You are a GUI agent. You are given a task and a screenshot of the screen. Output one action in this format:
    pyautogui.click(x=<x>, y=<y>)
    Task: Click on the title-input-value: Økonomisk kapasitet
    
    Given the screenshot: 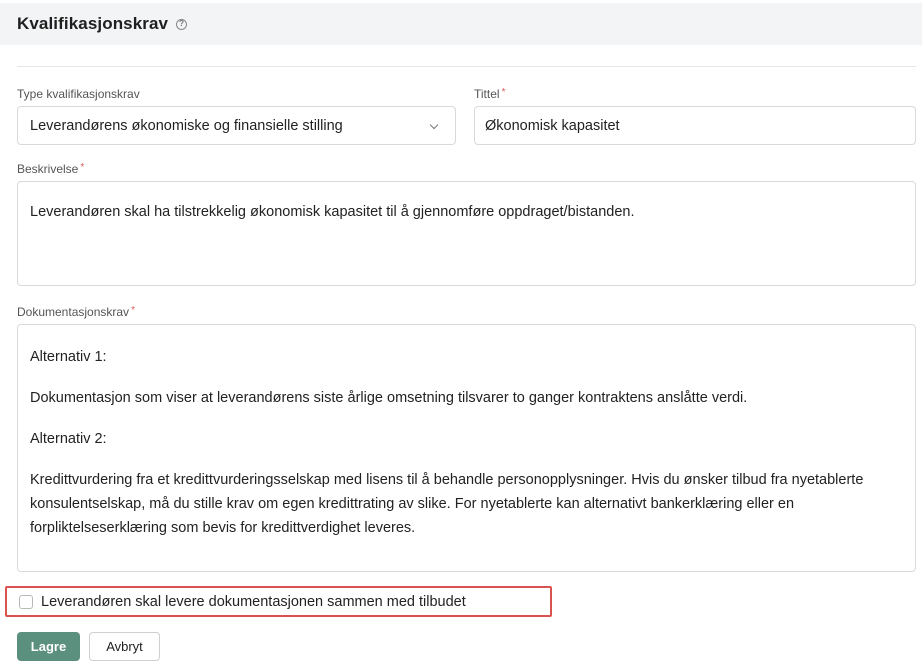 What is the action you would take?
    pyautogui.click(x=552, y=125)
    